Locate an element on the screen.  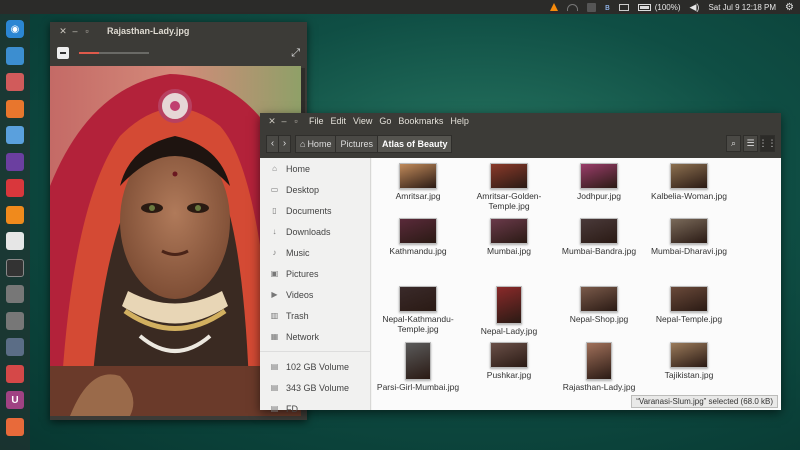
search-button: ⌕ is located at coordinates (733, 143).